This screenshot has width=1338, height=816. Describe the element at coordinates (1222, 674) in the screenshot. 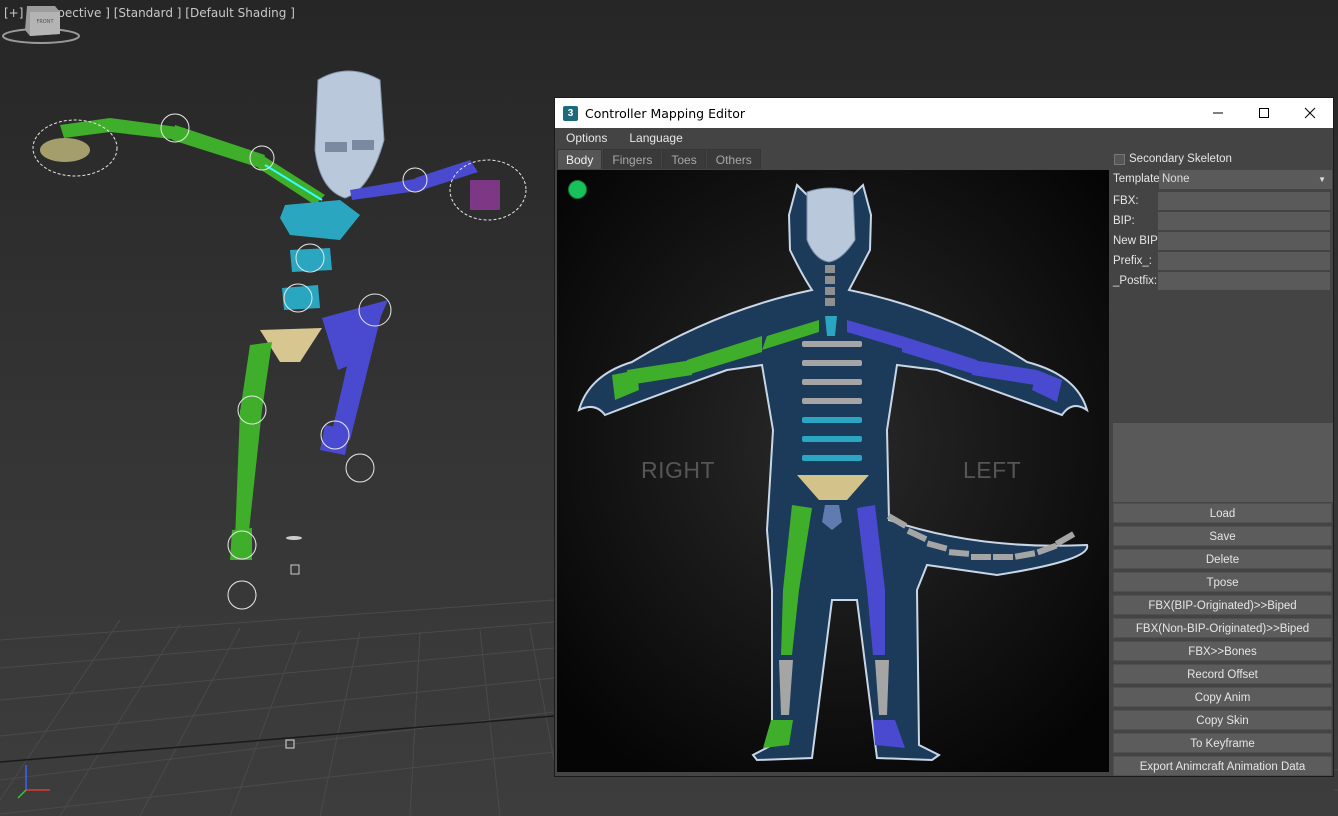

I see `record-offset-button: Record Offset` at that location.